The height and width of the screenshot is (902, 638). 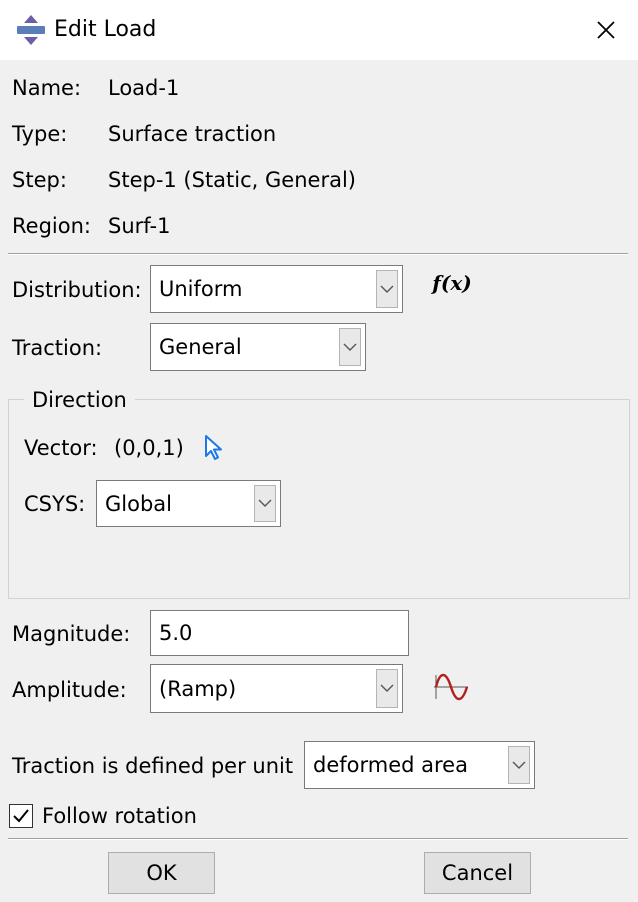 What do you see at coordinates (477, 873) in the screenshot?
I see `cancel-button: Cancel` at bounding box center [477, 873].